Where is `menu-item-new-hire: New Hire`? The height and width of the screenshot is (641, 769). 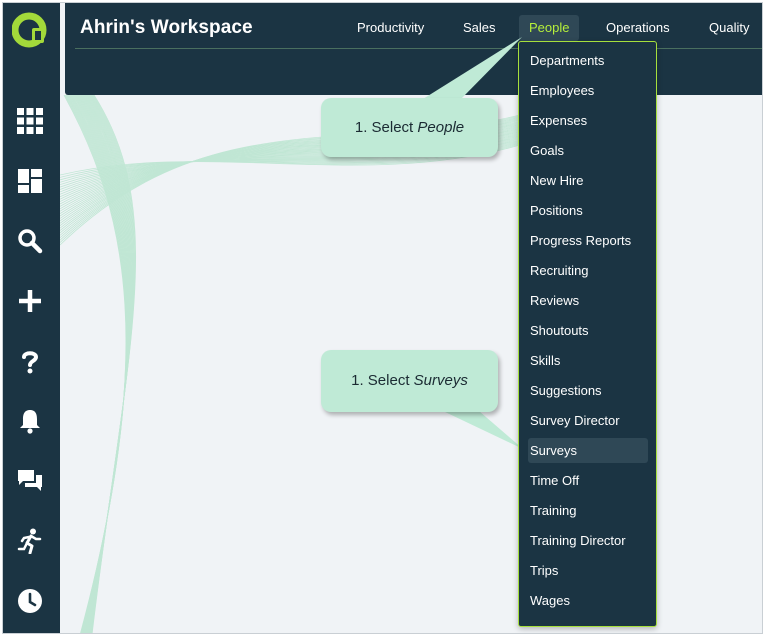
menu-item-new-hire: New Hire is located at coordinates (588, 180).